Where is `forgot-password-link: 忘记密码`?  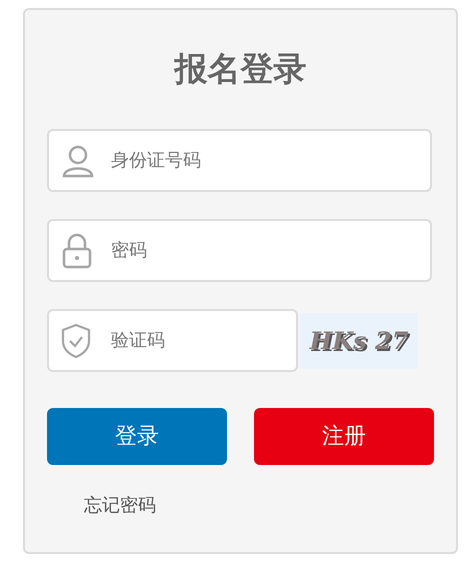 forgot-password-link: 忘记密码 is located at coordinates (120, 505).